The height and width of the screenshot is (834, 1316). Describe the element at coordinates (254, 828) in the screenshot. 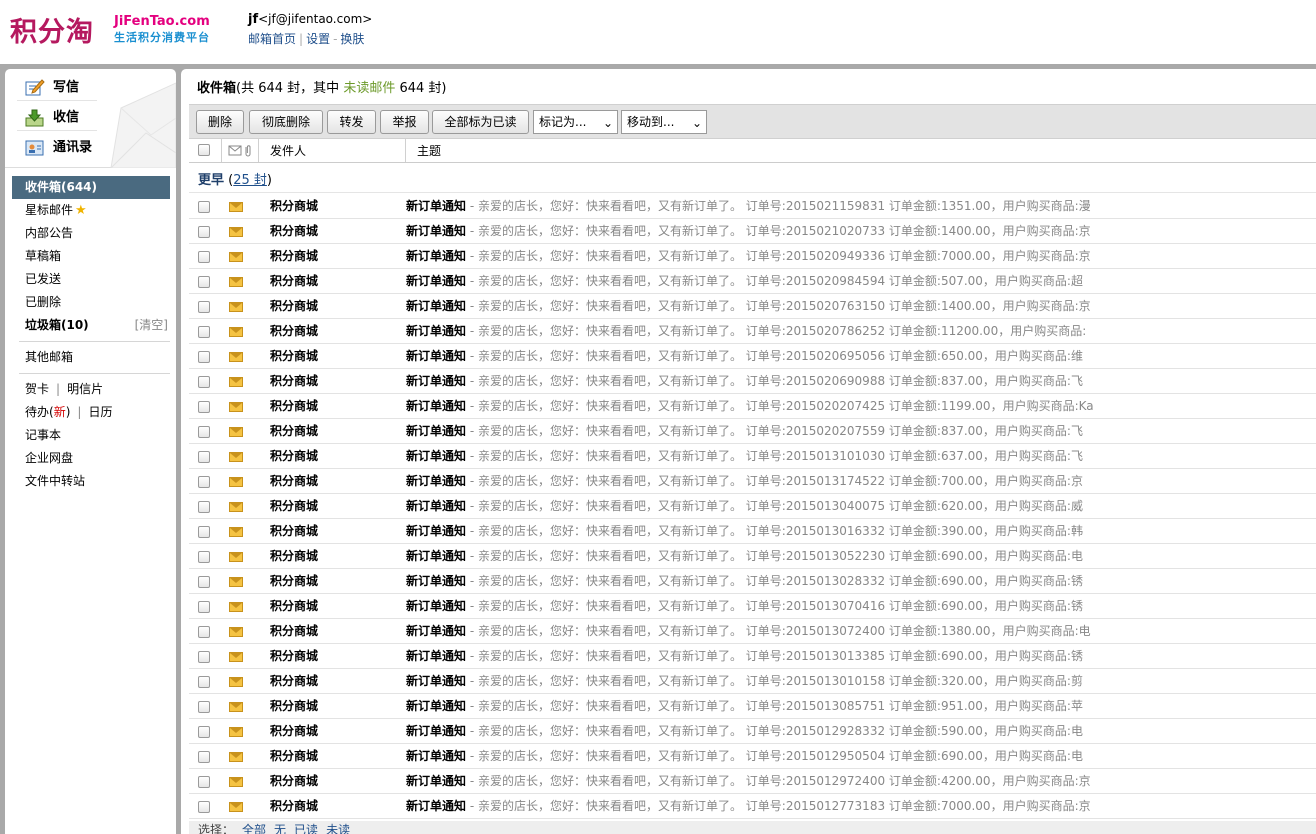

I see `select-all-link: 全部` at that location.